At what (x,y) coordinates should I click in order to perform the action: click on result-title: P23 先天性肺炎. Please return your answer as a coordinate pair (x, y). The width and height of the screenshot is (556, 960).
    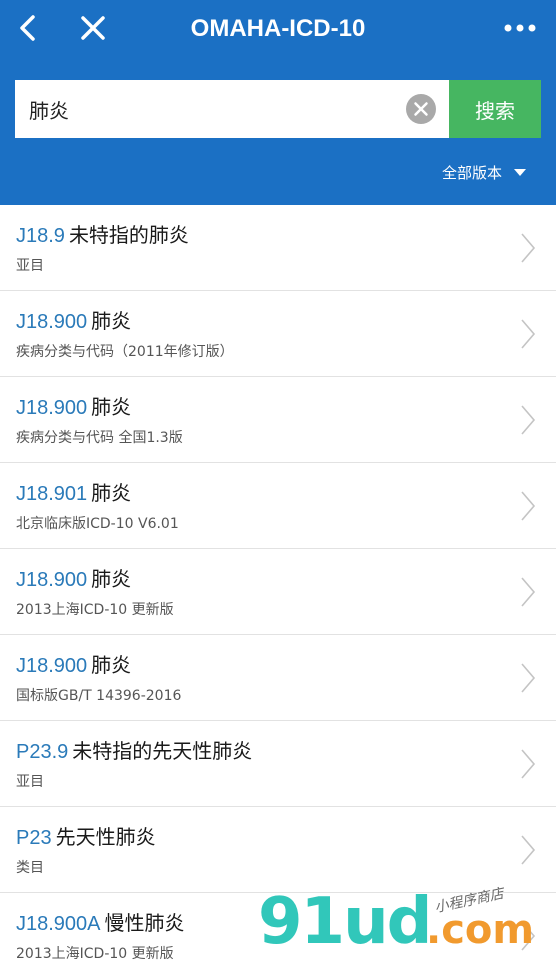
    Looking at the image, I should click on (86, 835).